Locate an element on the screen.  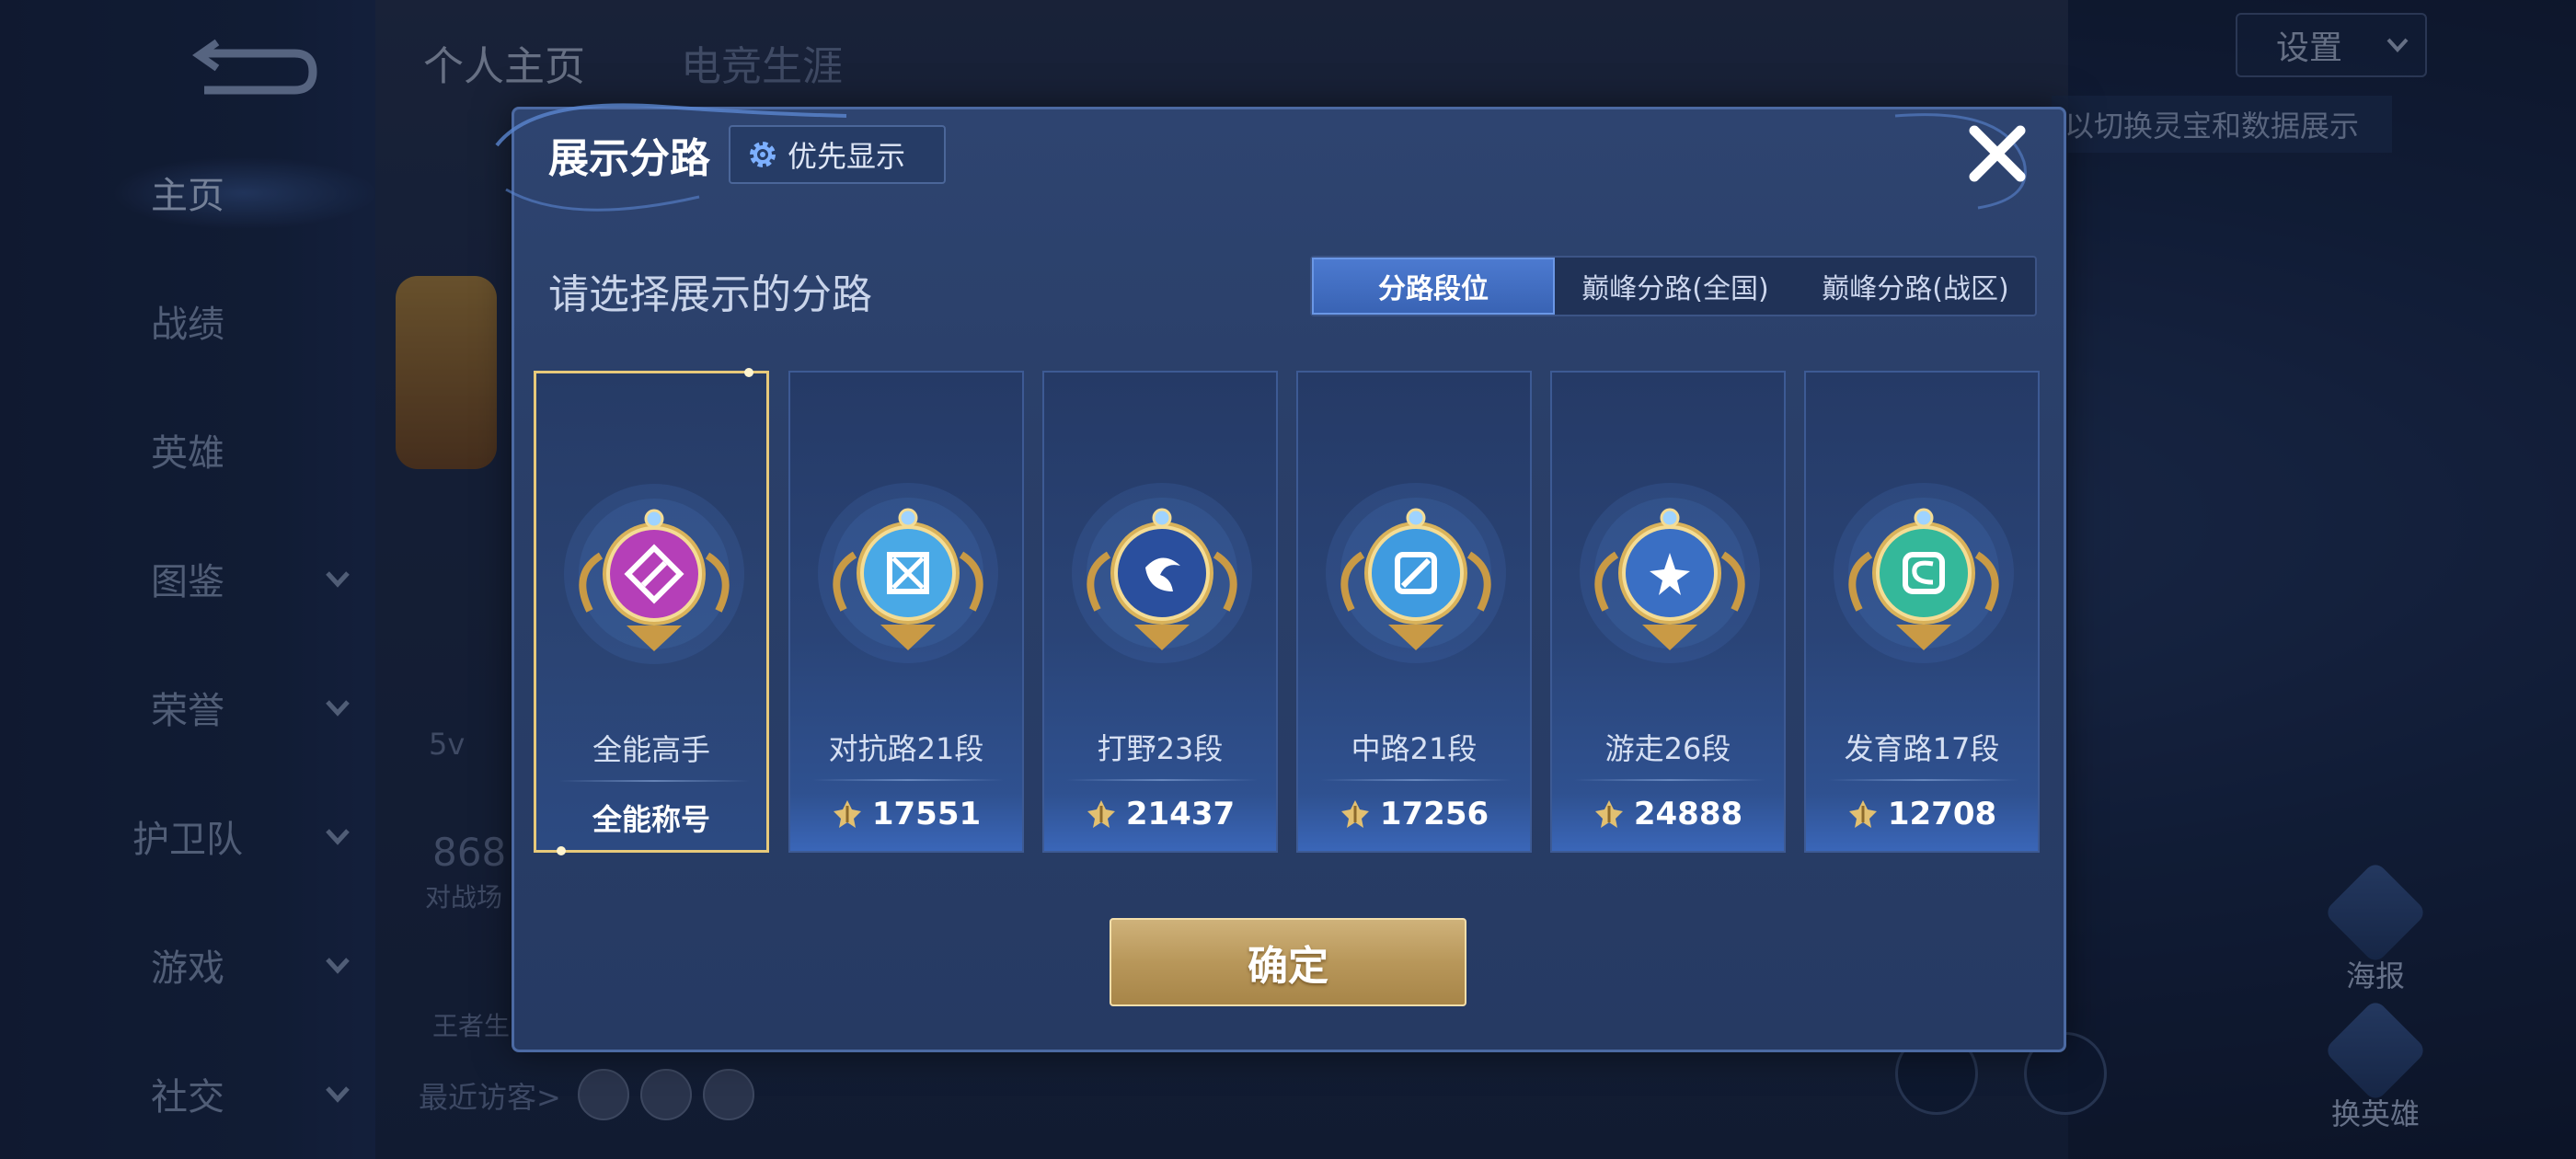
lane-score: 24888 is located at coordinates (1668, 814).